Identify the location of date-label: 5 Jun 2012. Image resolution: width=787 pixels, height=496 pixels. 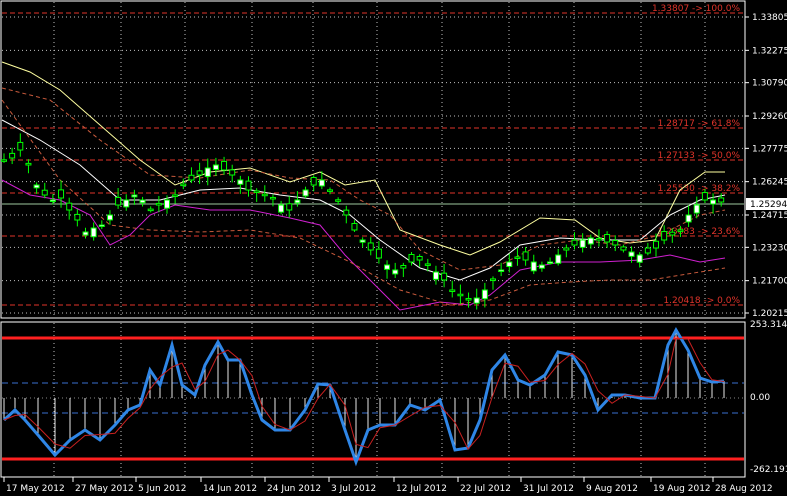
(162, 489).